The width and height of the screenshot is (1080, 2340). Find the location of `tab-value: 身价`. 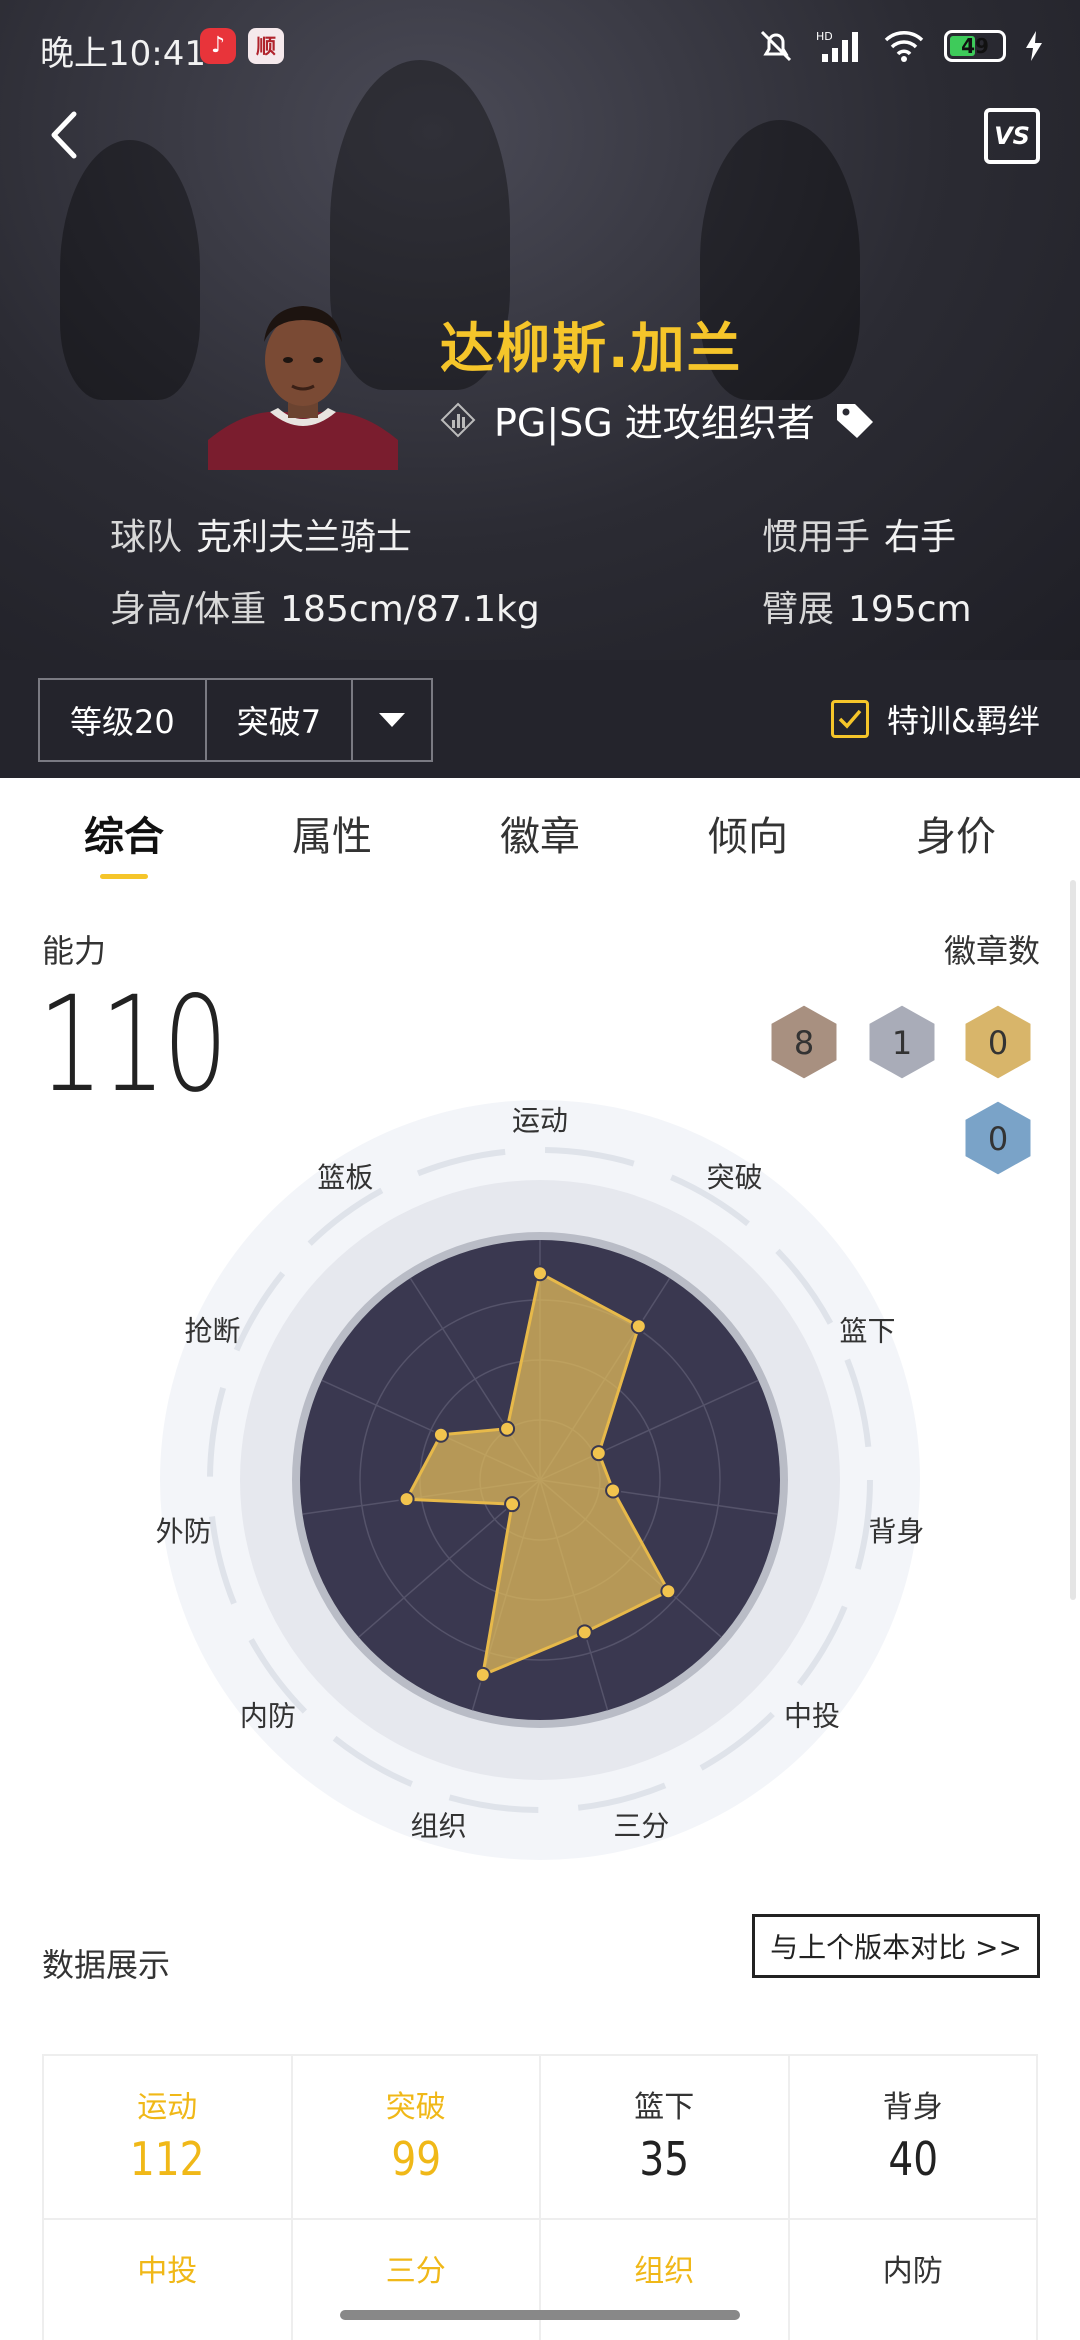

tab-value: 身价 is located at coordinates (956, 833).